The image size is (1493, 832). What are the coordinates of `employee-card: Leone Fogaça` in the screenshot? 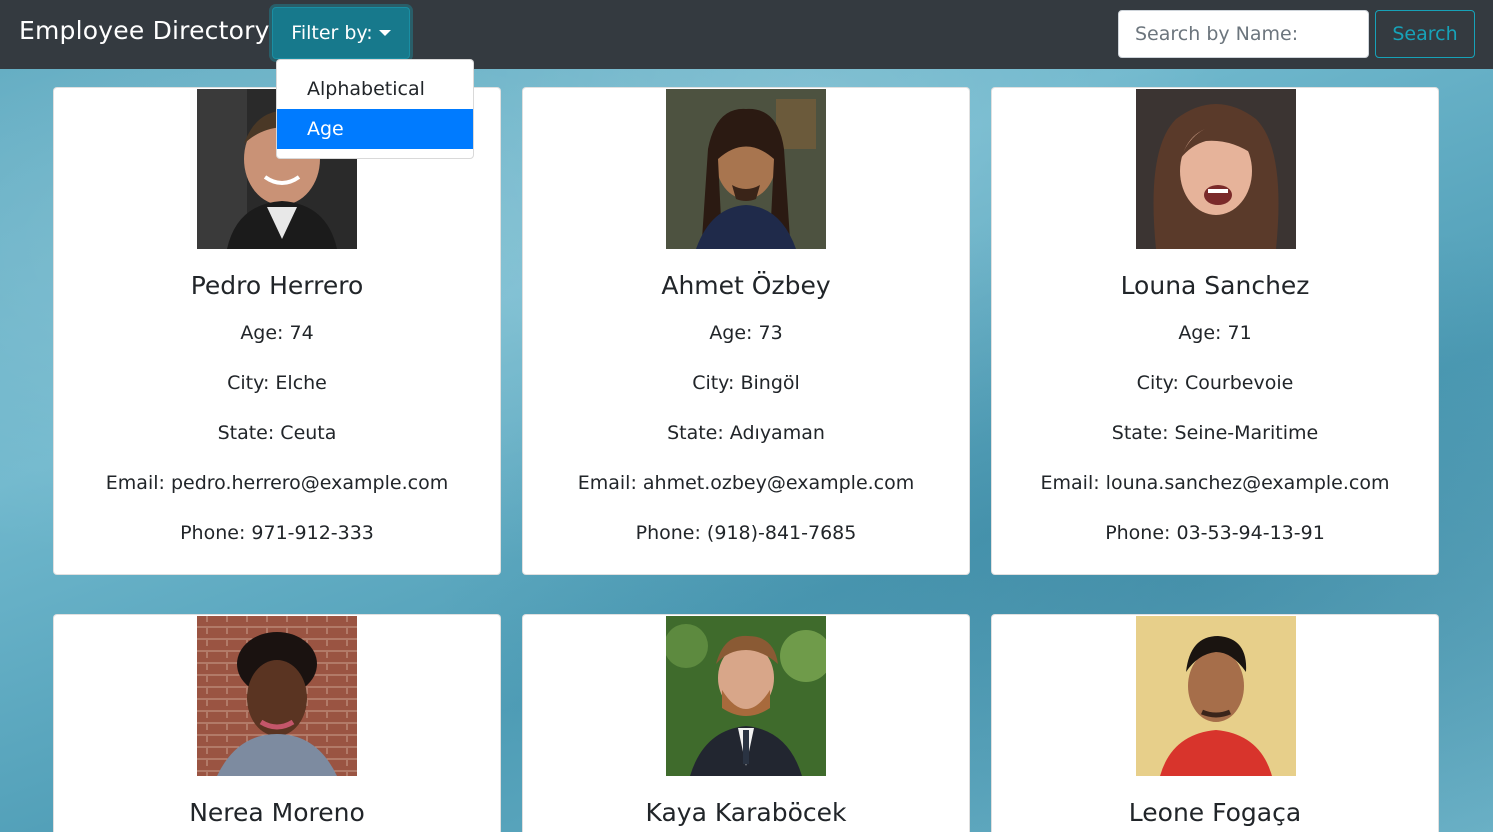 It's located at (1215, 723).